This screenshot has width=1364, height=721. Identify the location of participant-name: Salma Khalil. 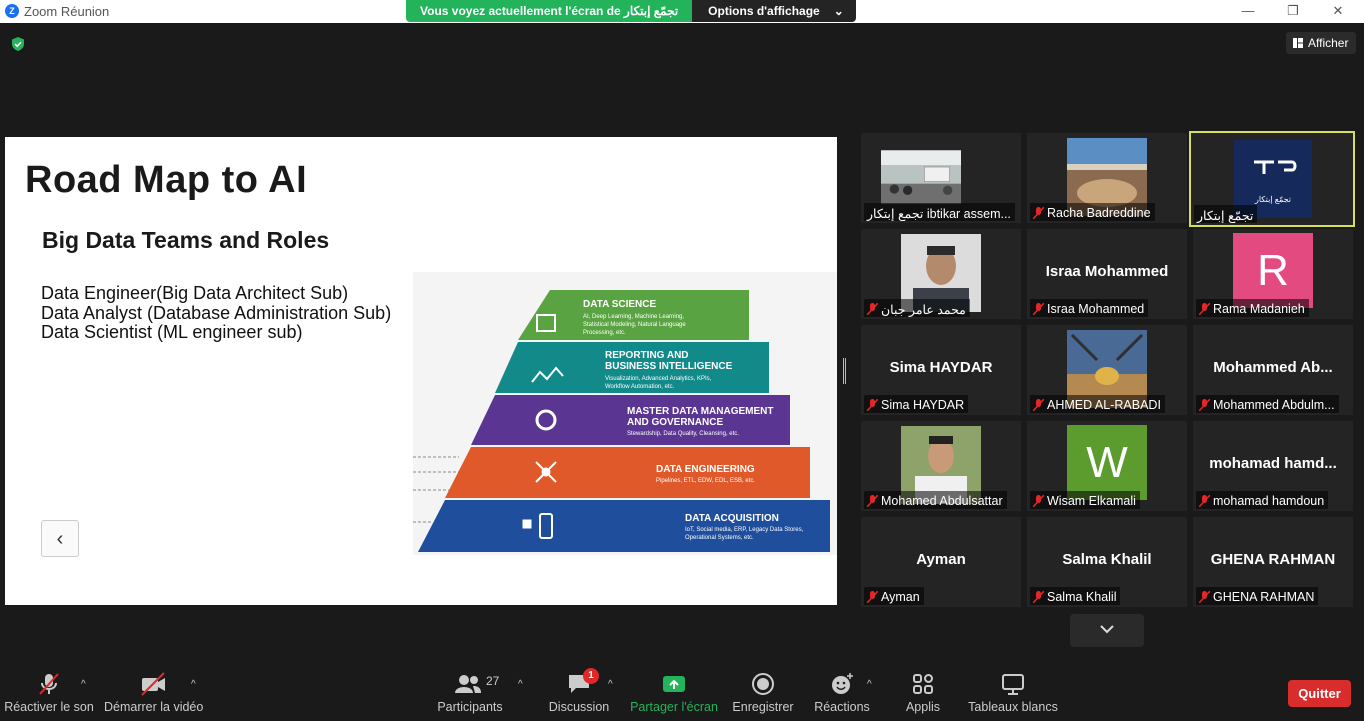
(1075, 596).